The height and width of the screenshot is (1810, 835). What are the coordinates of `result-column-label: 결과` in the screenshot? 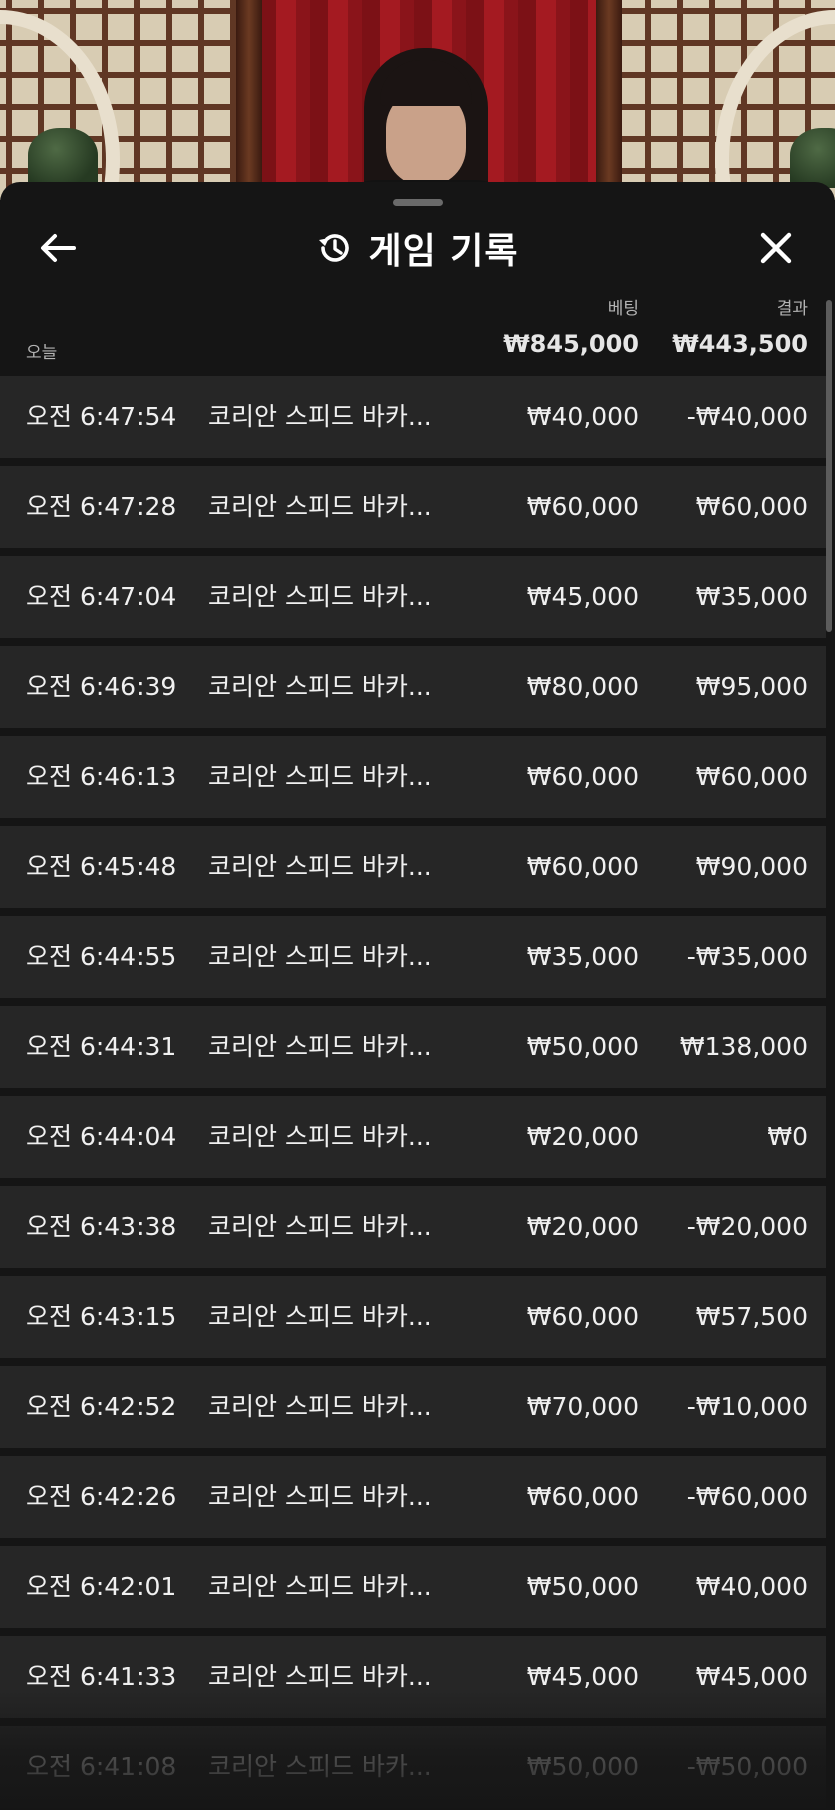 It's located at (792, 309).